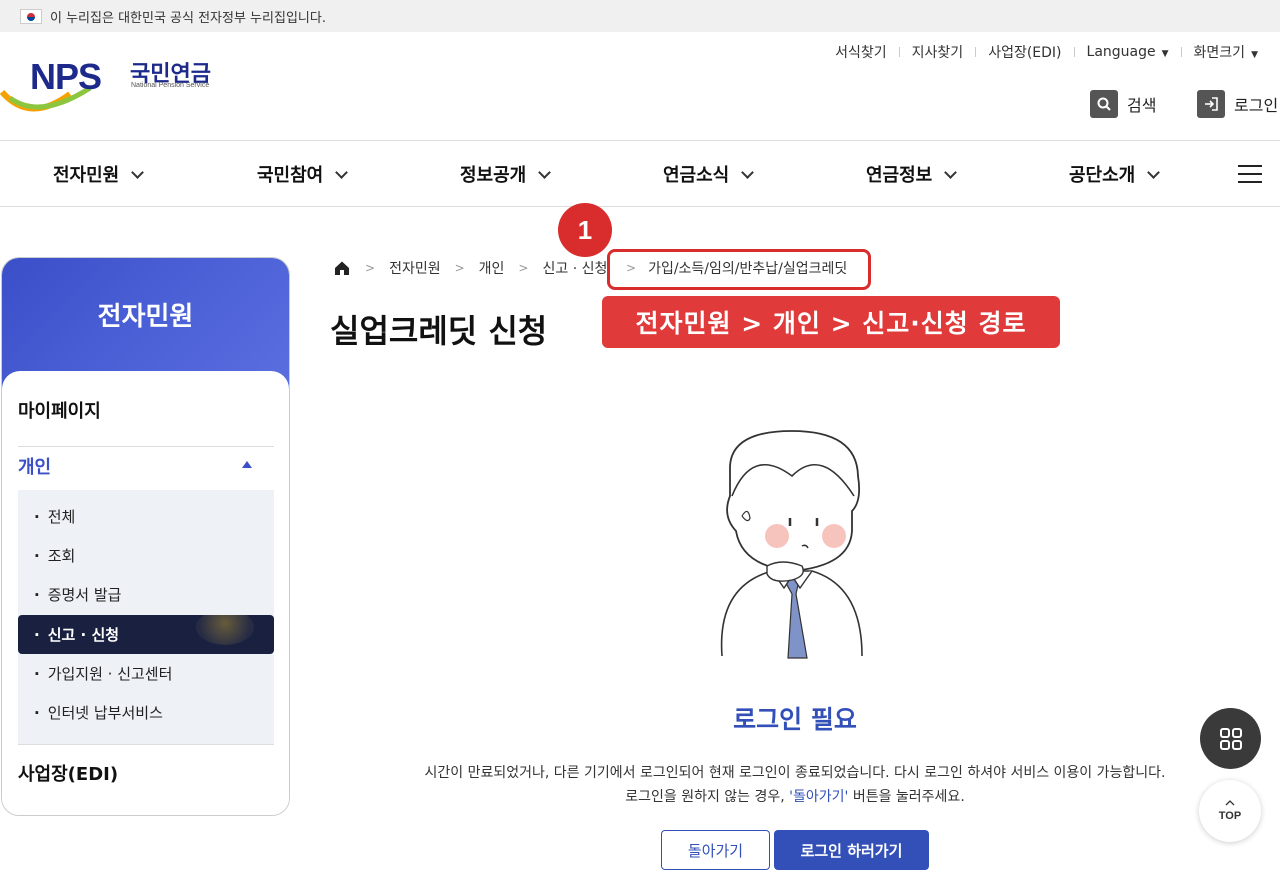  Describe the element at coordinates (938, 52) in the screenshot. I see `util-branch-link: 지사찾기` at that location.